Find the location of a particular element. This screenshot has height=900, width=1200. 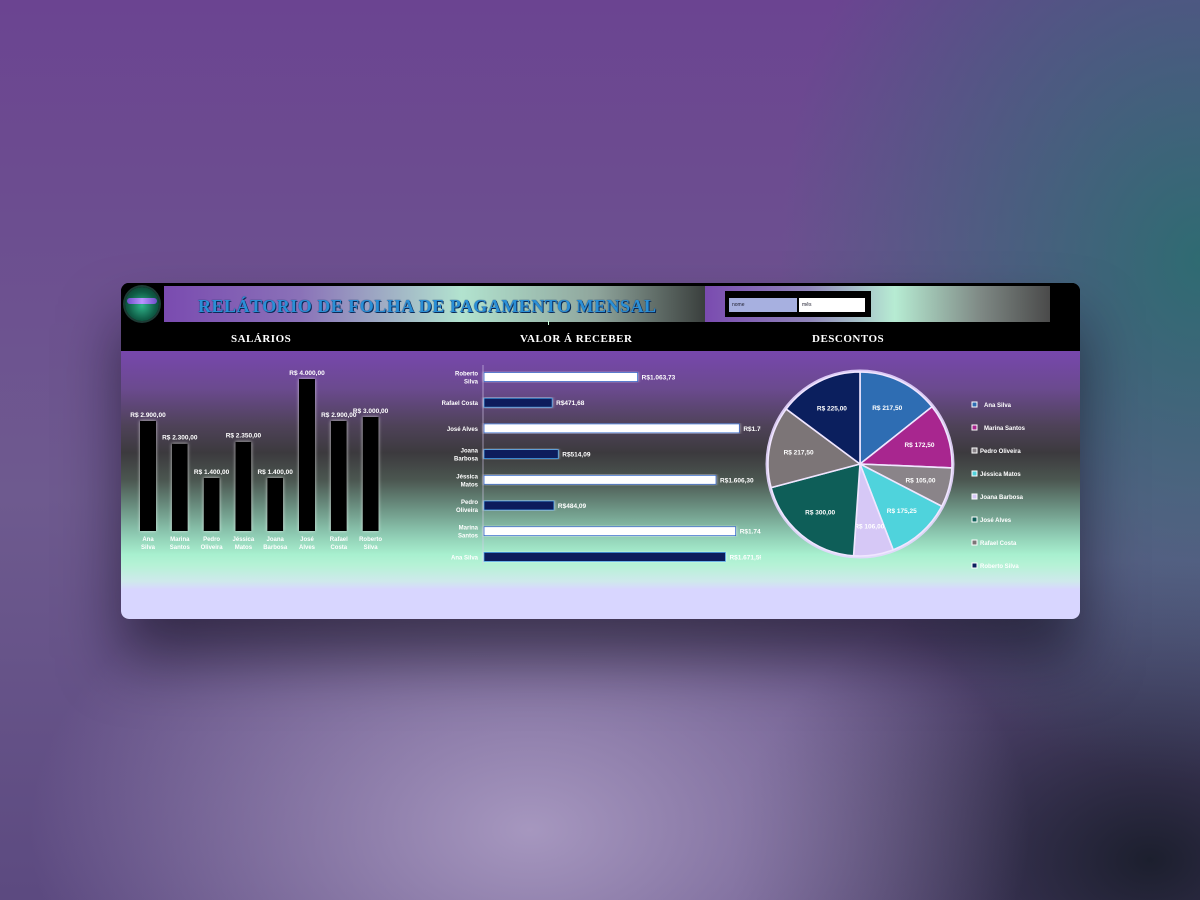

pie-value-label: R$ 172,50 is located at coordinates (919, 445).